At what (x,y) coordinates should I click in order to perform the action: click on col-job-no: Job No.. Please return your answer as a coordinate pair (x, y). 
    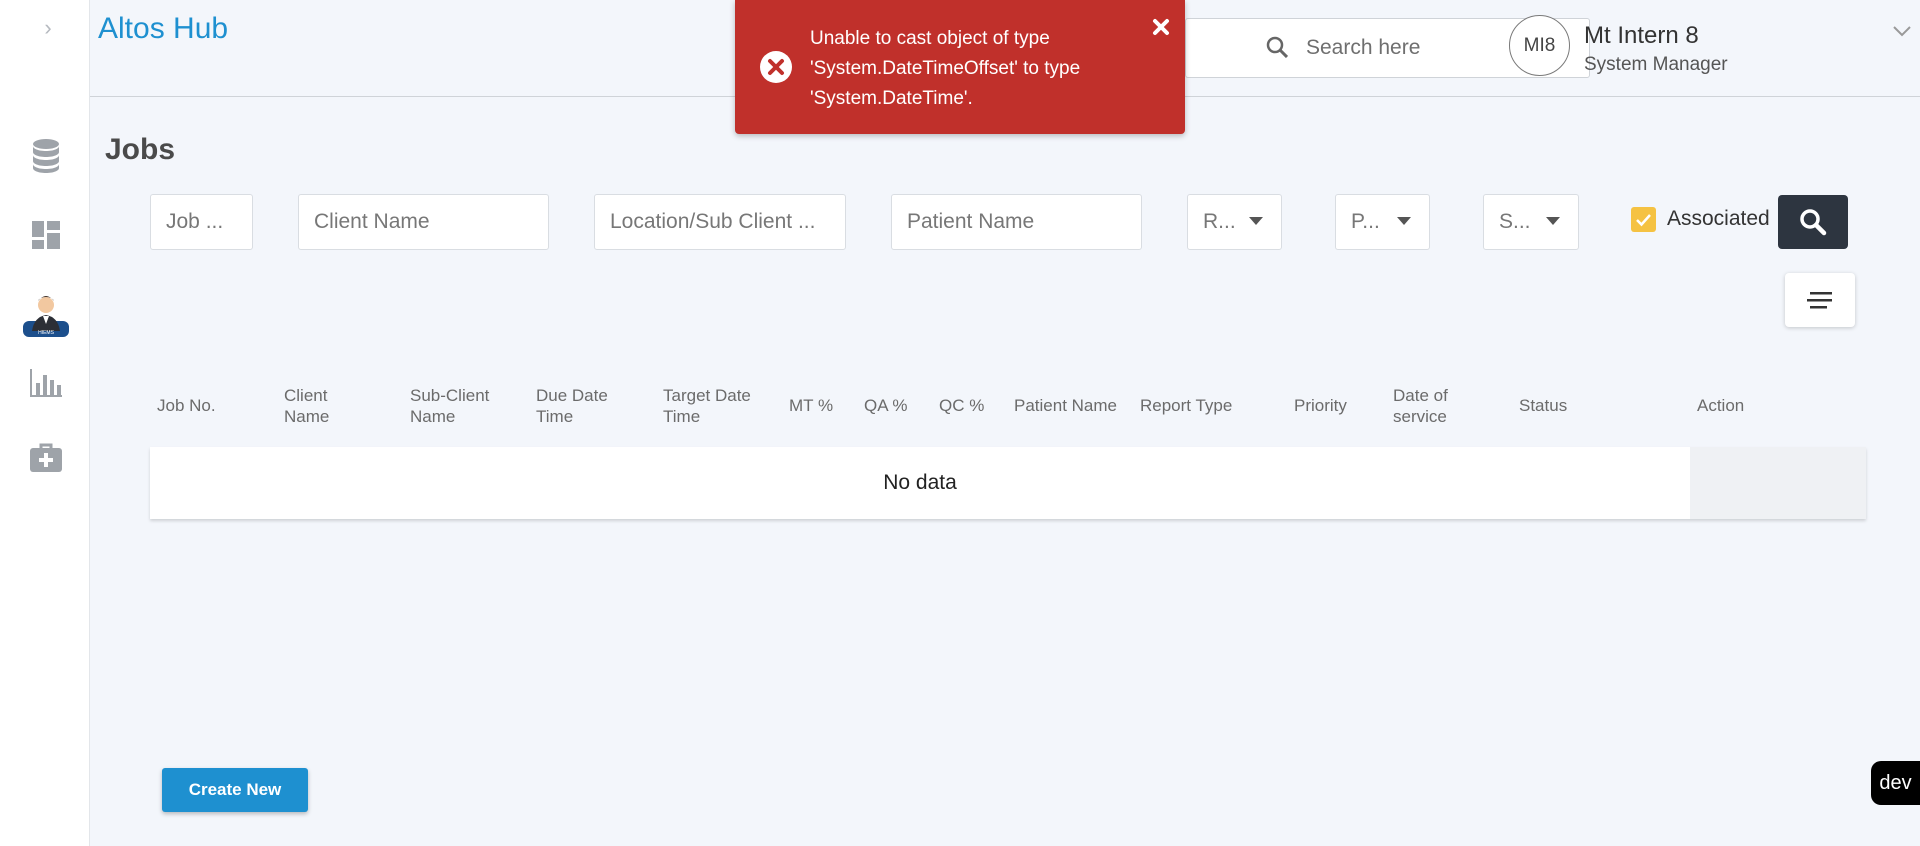
    Looking at the image, I should click on (186, 405).